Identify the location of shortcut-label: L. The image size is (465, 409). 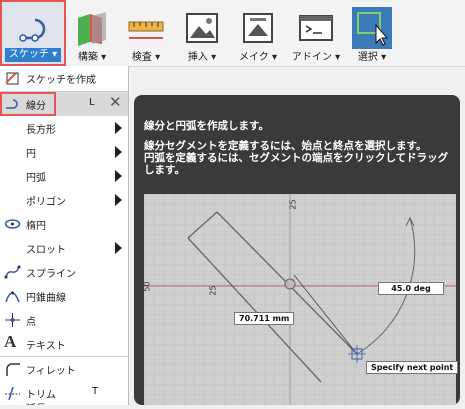
(92, 102).